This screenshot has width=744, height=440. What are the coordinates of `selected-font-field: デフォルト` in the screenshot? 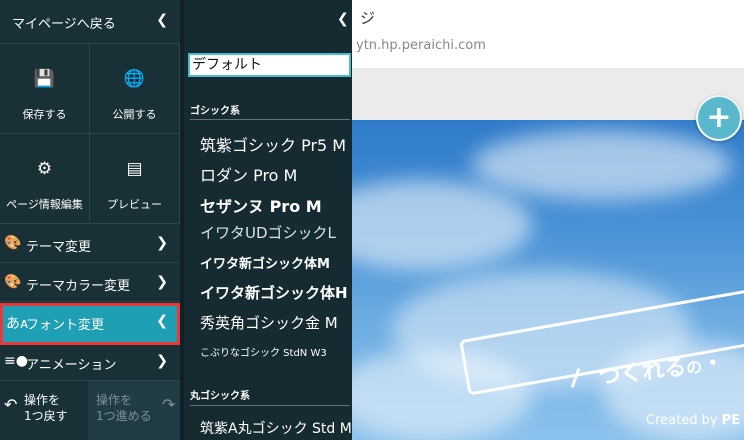 It's located at (269, 65).